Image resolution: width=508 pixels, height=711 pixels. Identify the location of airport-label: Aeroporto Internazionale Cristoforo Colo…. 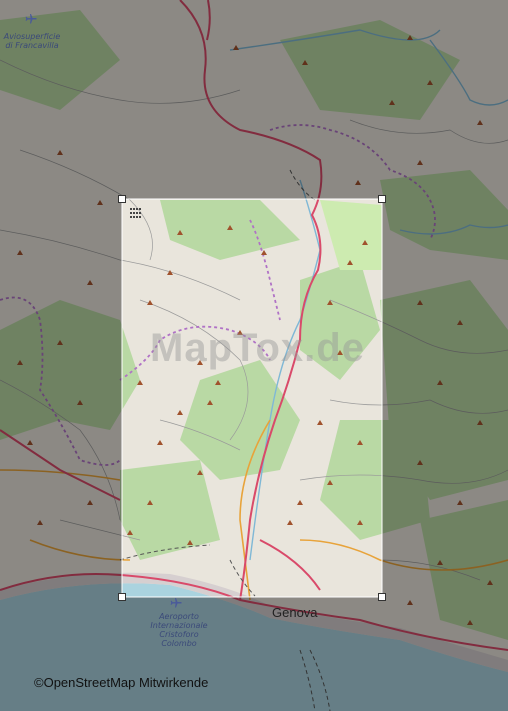
(179, 630).